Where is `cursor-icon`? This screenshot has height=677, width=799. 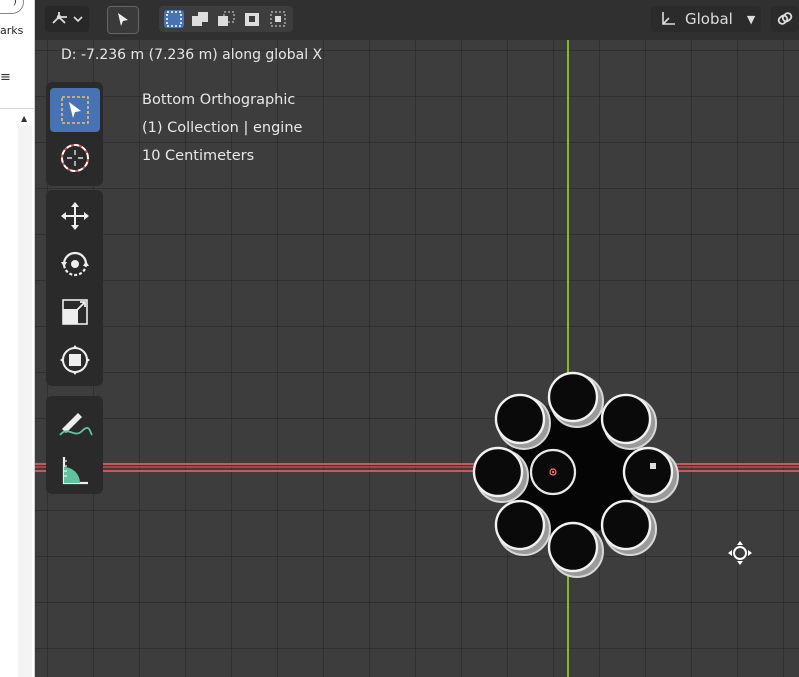 cursor-icon is located at coordinates (75, 158).